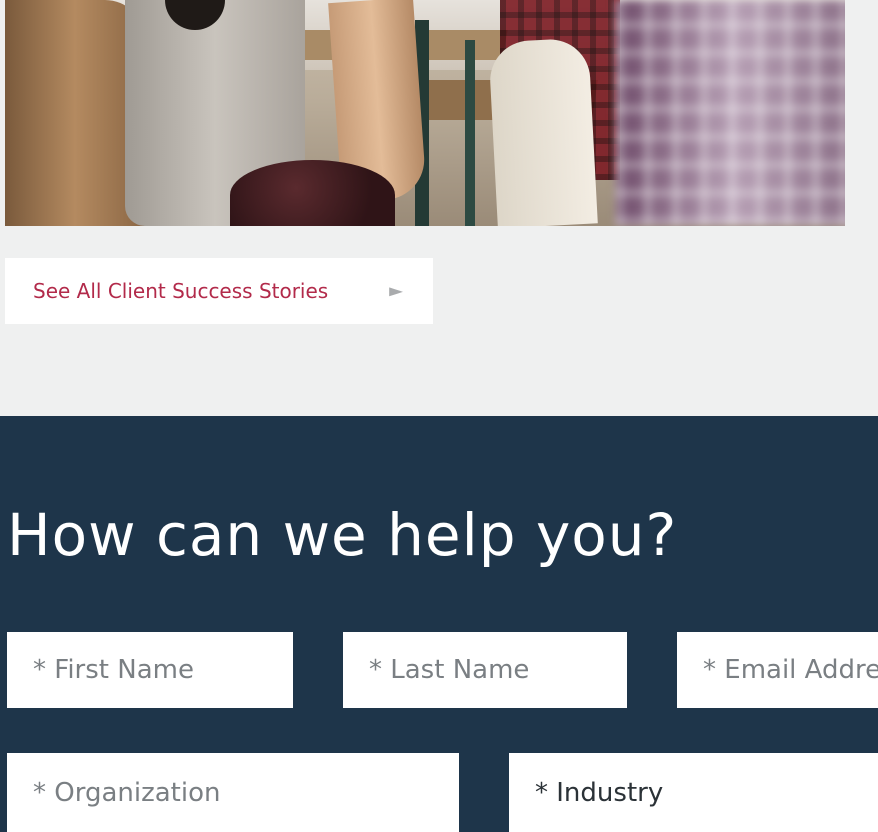 This screenshot has height=832, width=878. Describe the element at coordinates (396, 291) in the screenshot. I see `arrow-right-icon: ►` at that location.